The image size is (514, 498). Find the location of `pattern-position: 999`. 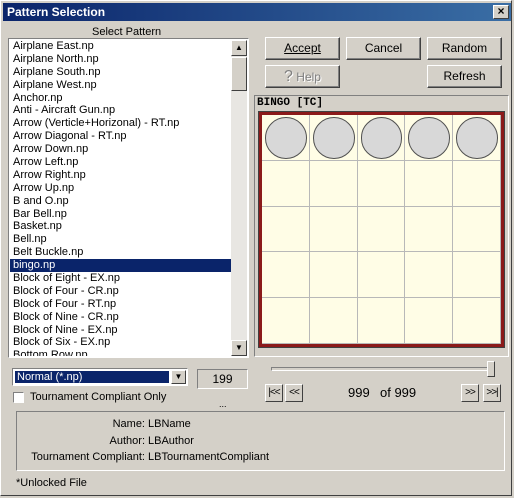

pattern-position: 999 is located at coordinates (359, 392).